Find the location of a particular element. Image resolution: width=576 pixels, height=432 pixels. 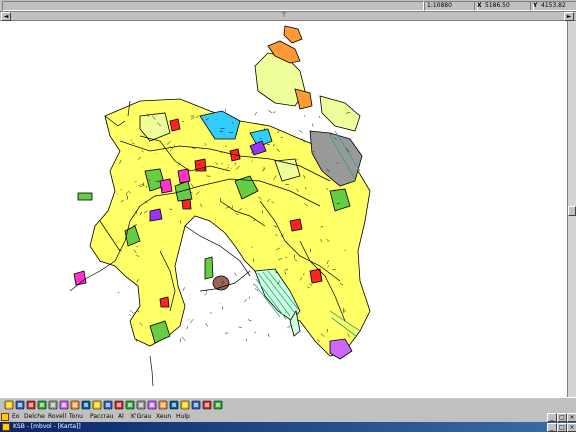

x-coordinate-field: X 5186.50 is located at coordinates (504, 6).